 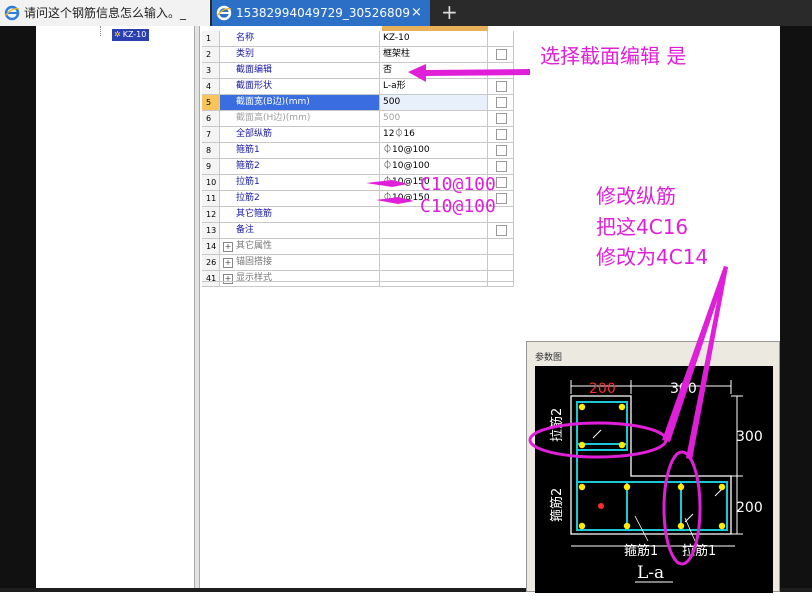 What do you see at coordinates (248, 182) in the screenshot?
I see `property-name-text: 拉筋1` at bounding box center [248, 182].